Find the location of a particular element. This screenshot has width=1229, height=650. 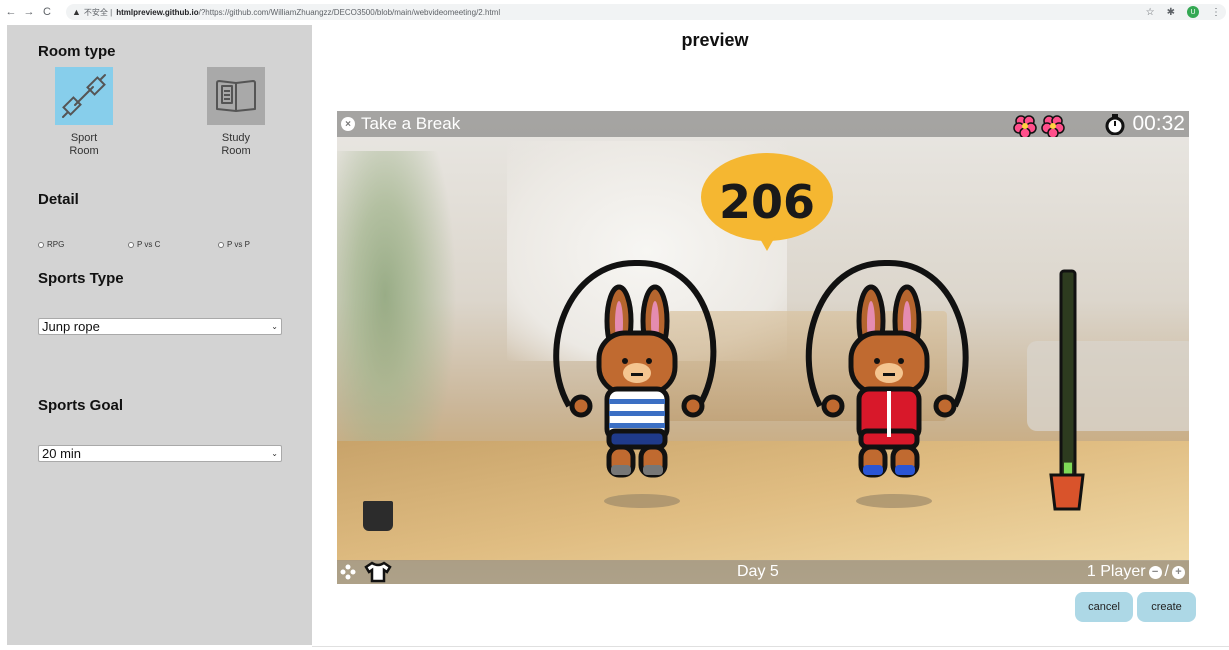

meter-pot is located at coordinates (1067, 492).